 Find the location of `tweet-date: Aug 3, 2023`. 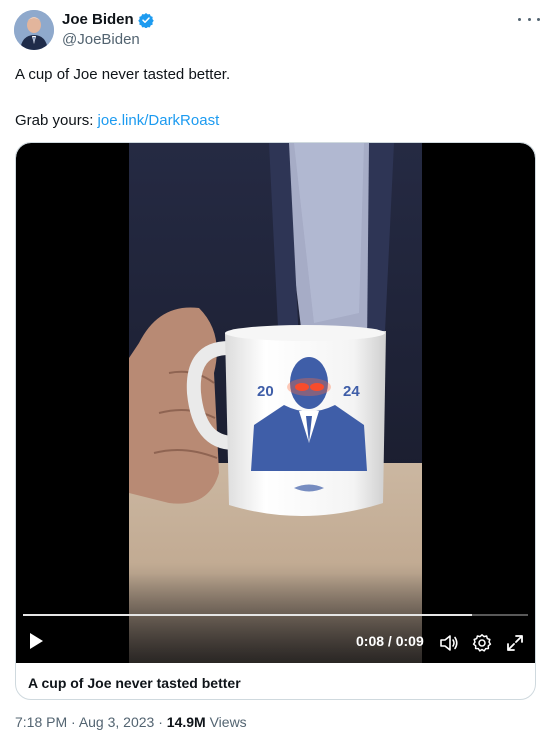

tweet-date: Aug 3, 2023 is located at coordinates (117, 722).